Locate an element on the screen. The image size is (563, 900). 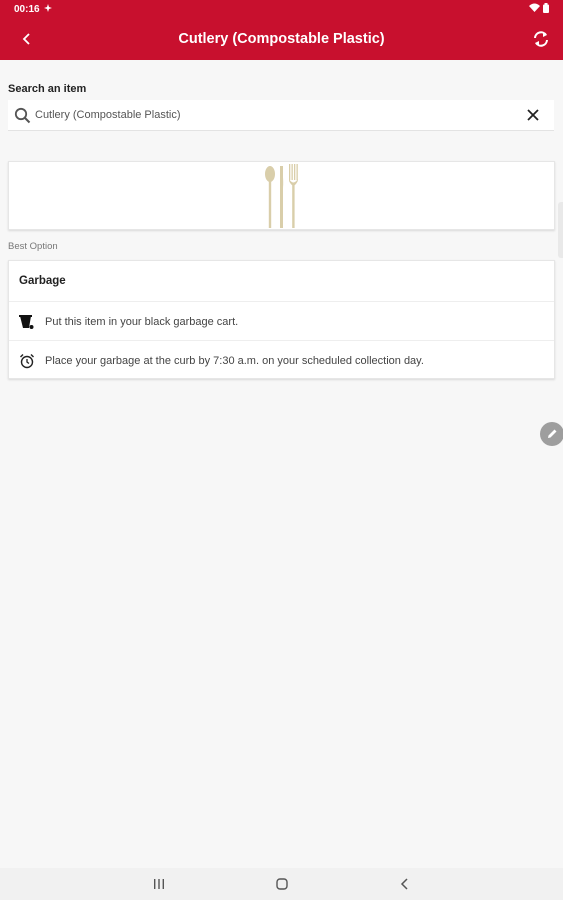
search-icon is located at coordinates (22, 115).